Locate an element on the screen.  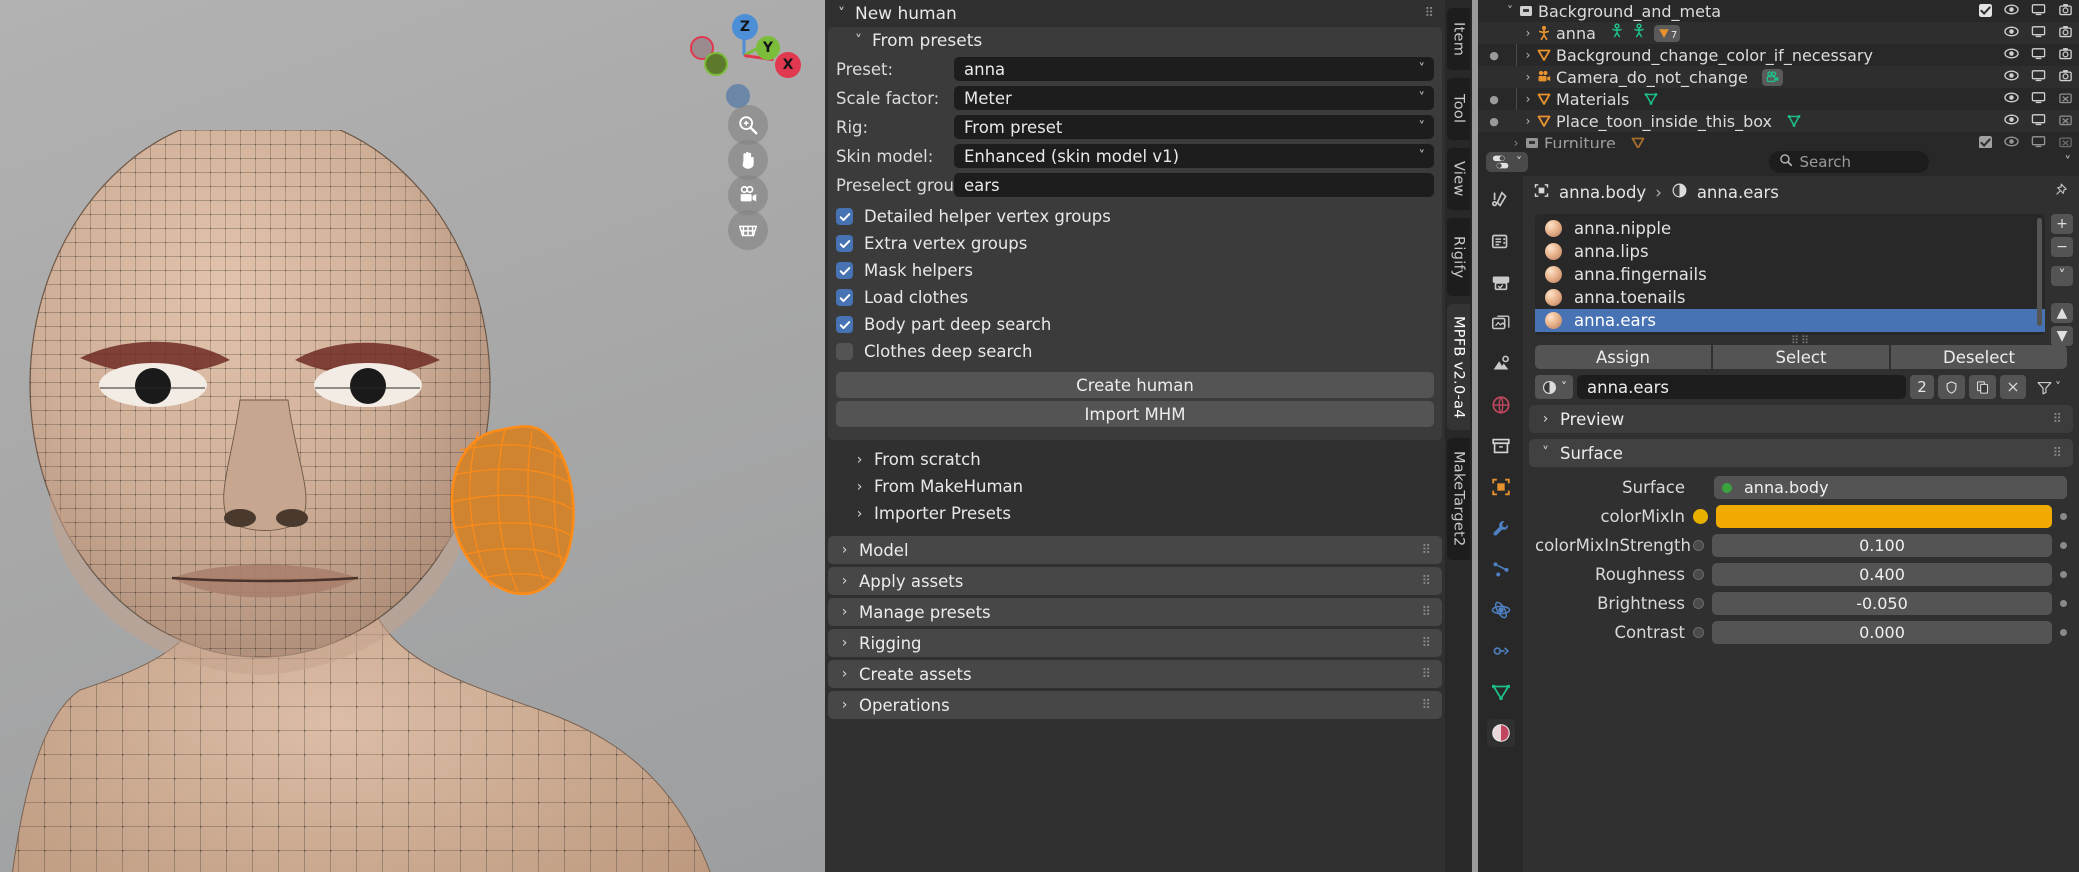
colormixin-color-field is located at coordinates (1884, 516).